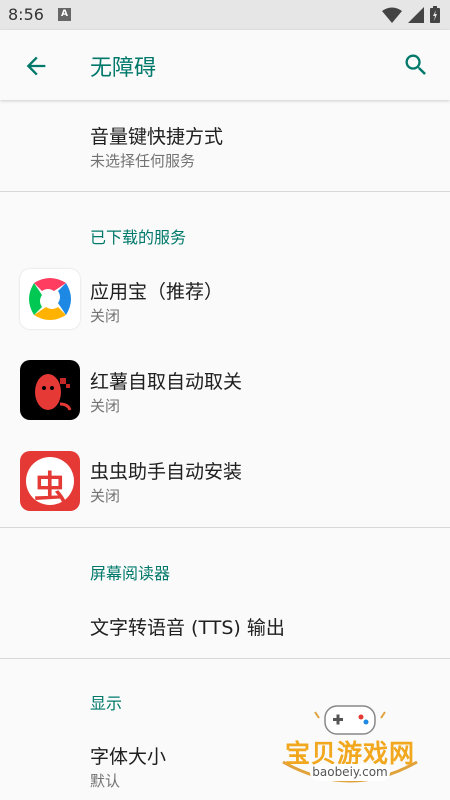 Image resolution: width=450 pixels, height=800 pixels. Describe the element at coordinates (106, 703) in the screenshot. I see `section-header-display: 显示` at that location.